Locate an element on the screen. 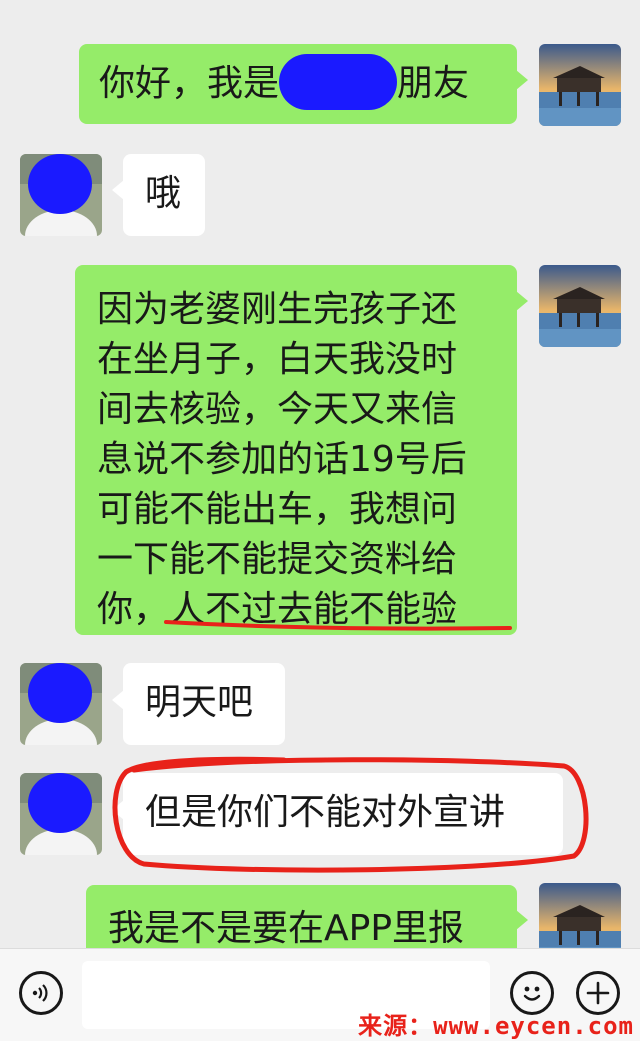 Image resolution: width=640 pixels, height=1041 pixels. message-text: 你， is located at coordinates (133, 609).